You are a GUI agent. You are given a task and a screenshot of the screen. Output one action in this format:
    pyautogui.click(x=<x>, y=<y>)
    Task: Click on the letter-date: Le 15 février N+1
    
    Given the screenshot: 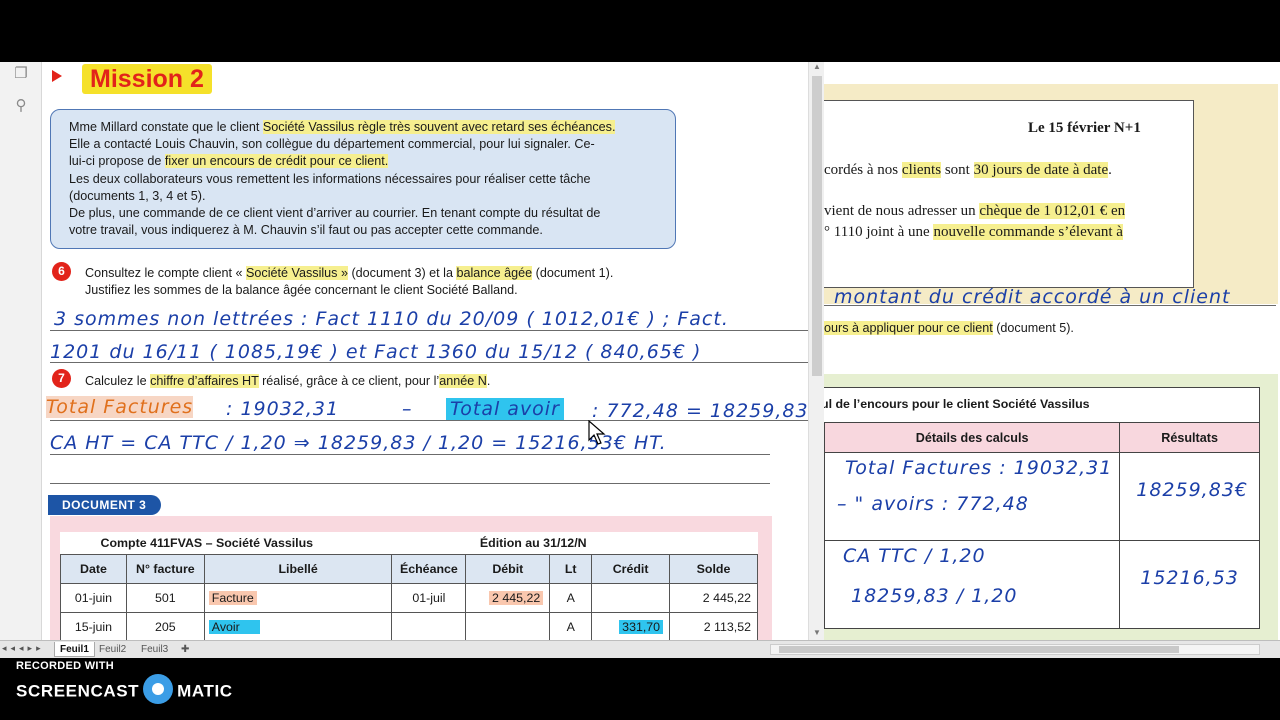 What is the action you would take?
    pyautogui.click(x=1084, y=128)
    